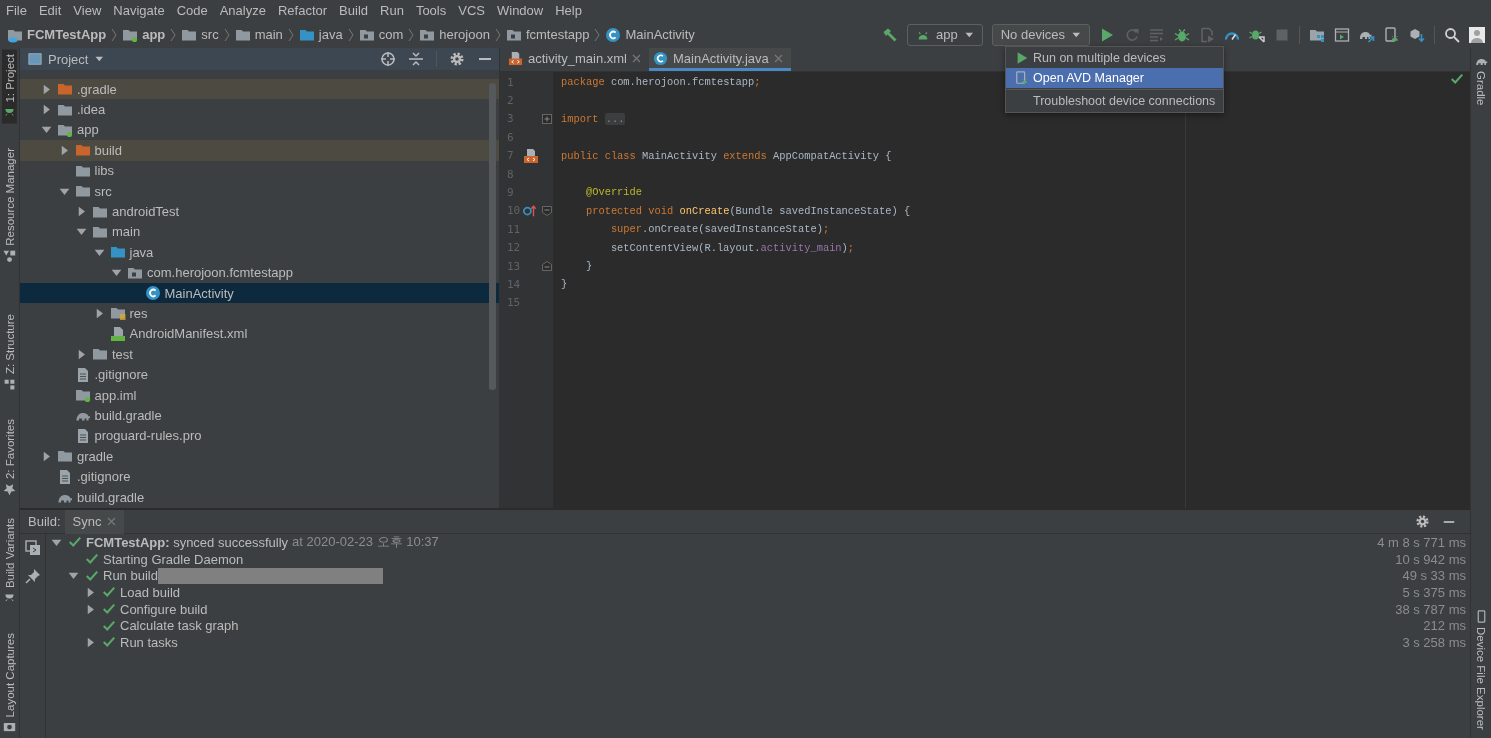  What do you see at coordinates (302, 10) in the screenshot?
I see `menu-item: Refactor` at bounding box center [302, 10].